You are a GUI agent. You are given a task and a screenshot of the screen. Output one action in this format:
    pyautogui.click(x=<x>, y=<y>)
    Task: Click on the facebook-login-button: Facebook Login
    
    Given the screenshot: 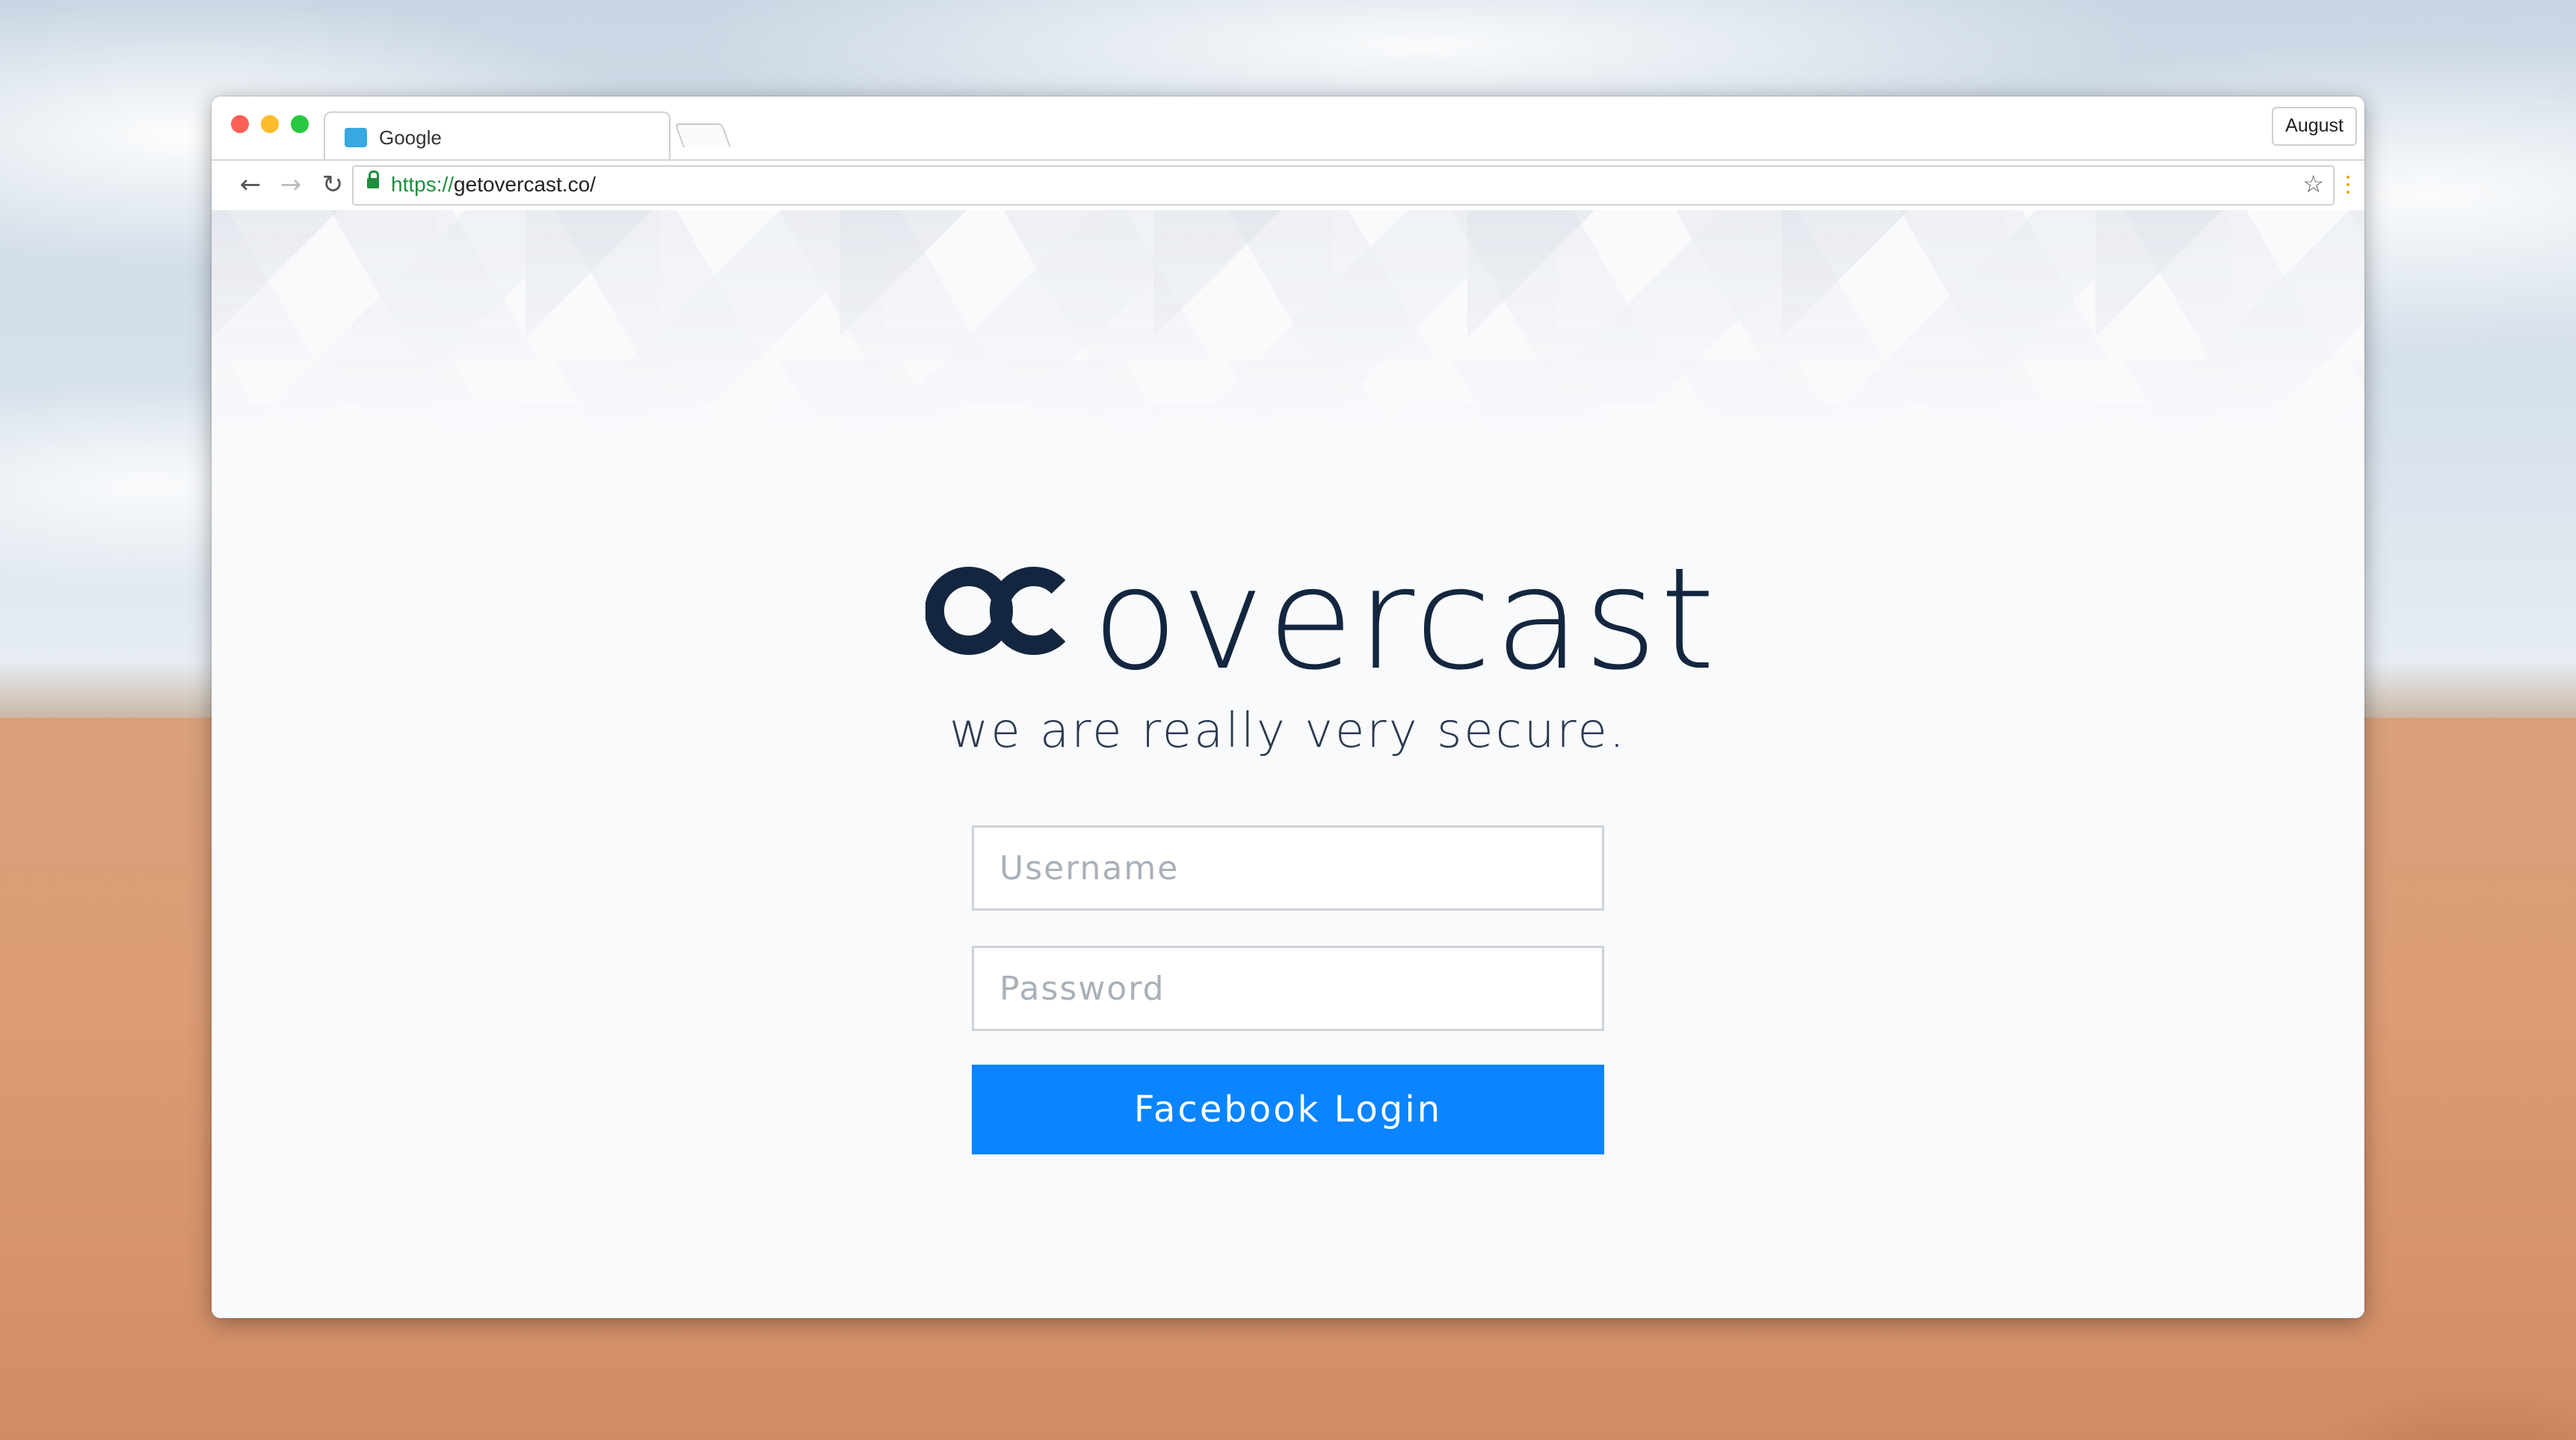 What is the action you would take?
    pyautogui.click(x=1288, y=1109)
    